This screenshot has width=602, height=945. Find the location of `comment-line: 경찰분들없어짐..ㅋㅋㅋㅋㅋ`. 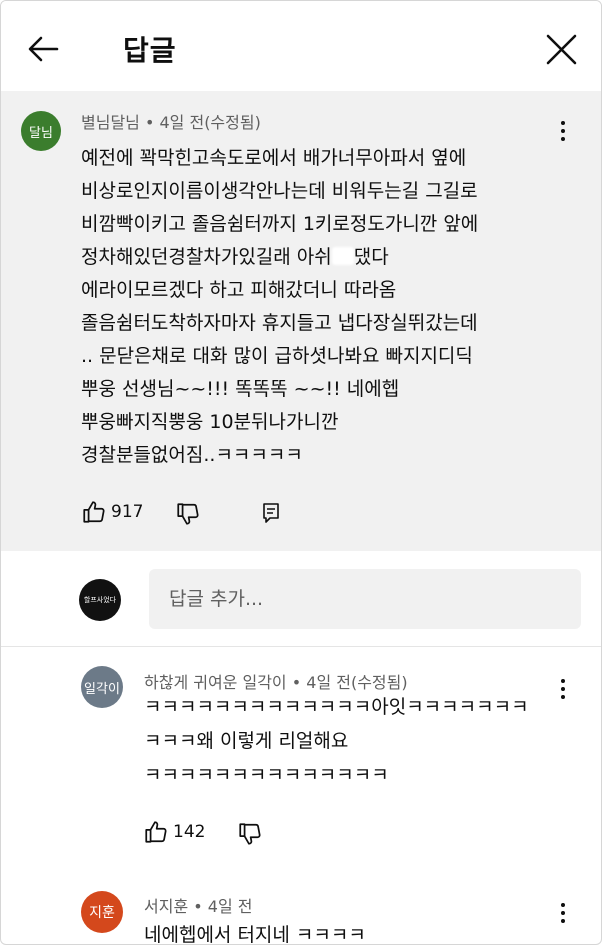

comment-line: 경찰분들없어짐..ㅋㅋㅋㅋㅋ is located at coordinates (192, 455).